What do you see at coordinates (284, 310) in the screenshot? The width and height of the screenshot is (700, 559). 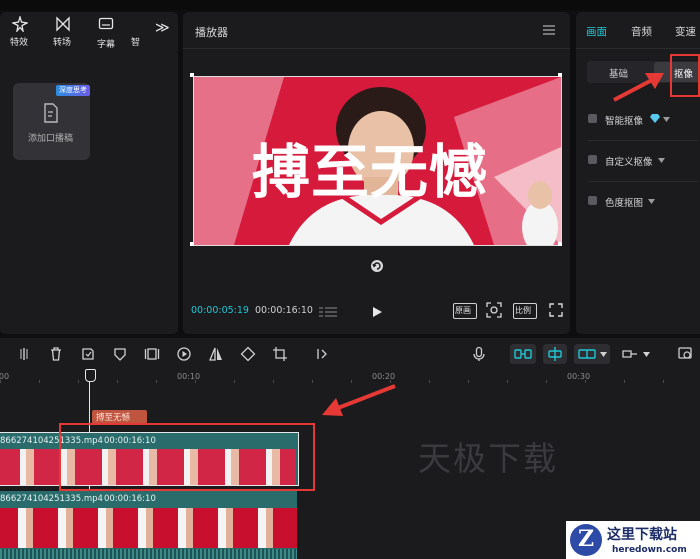 I see `total-time: 00:00:16:10` at bounding box center [284, 310].